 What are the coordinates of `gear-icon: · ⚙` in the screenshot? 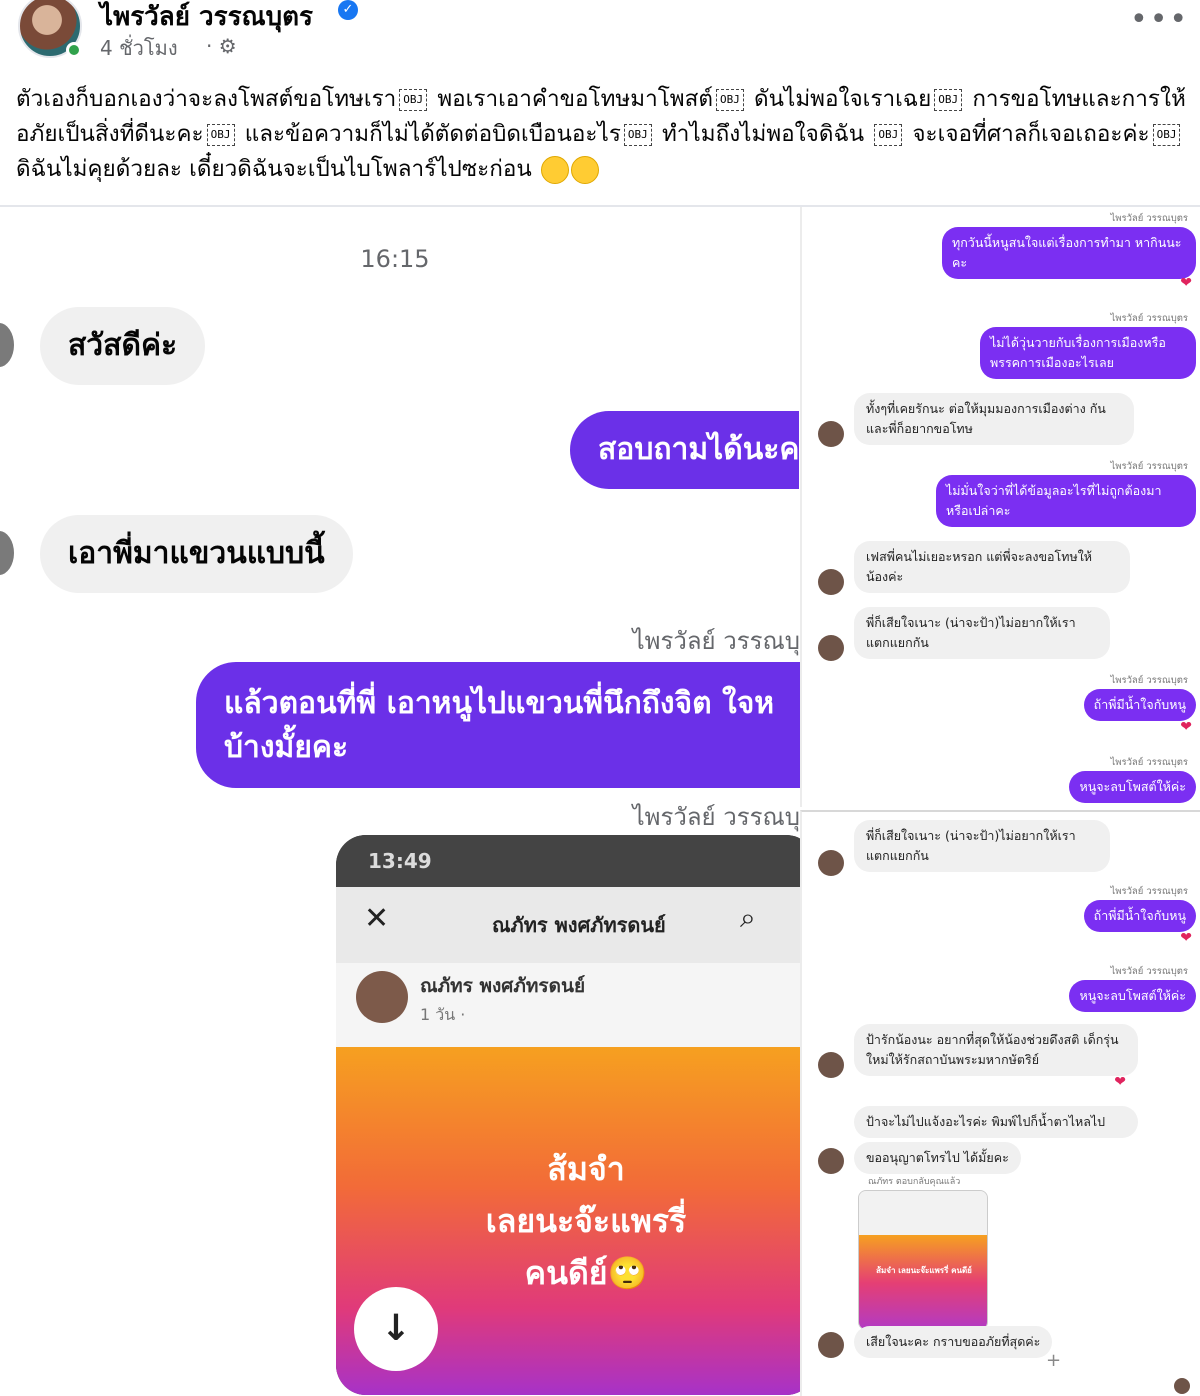 It's located at (221, 46).